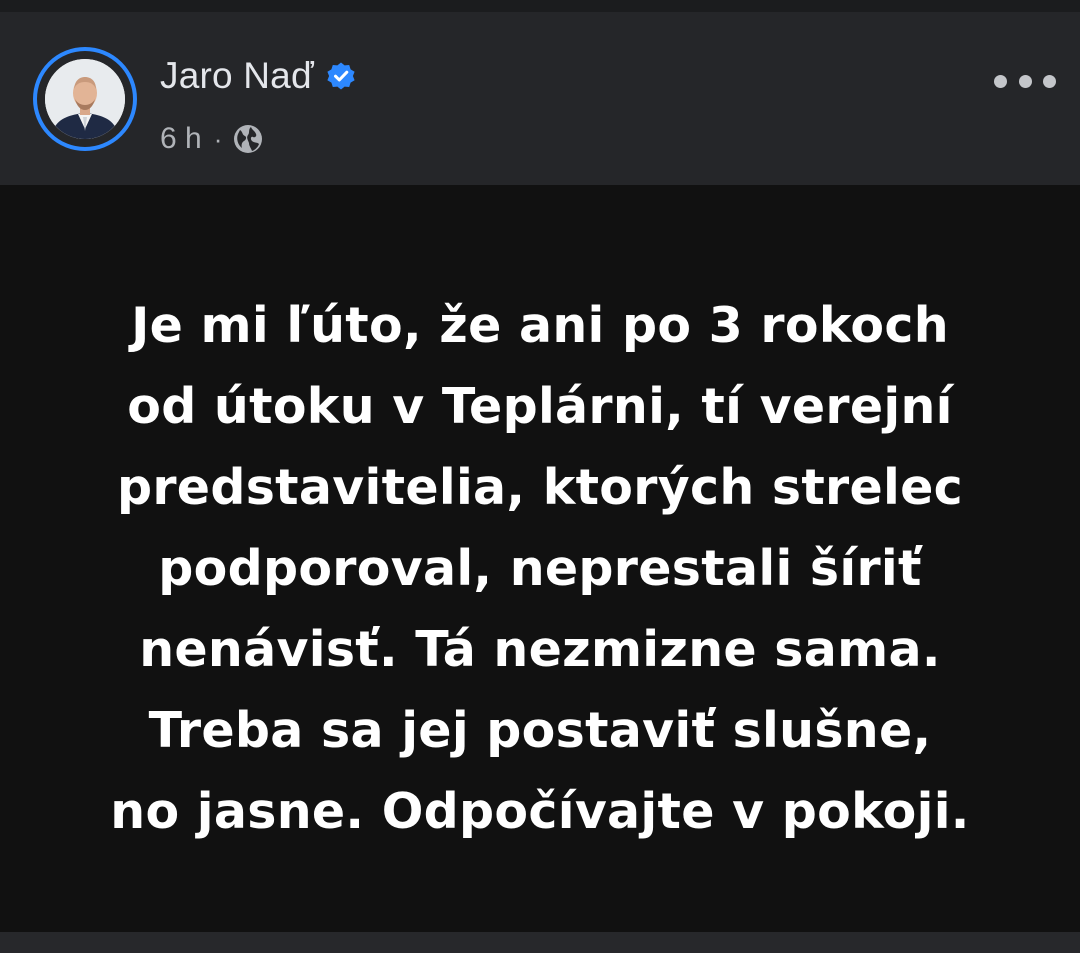  Describe the element at coordinates (212, 139) in the screenshot. I see `post-meta: 6 h ·` at that location.